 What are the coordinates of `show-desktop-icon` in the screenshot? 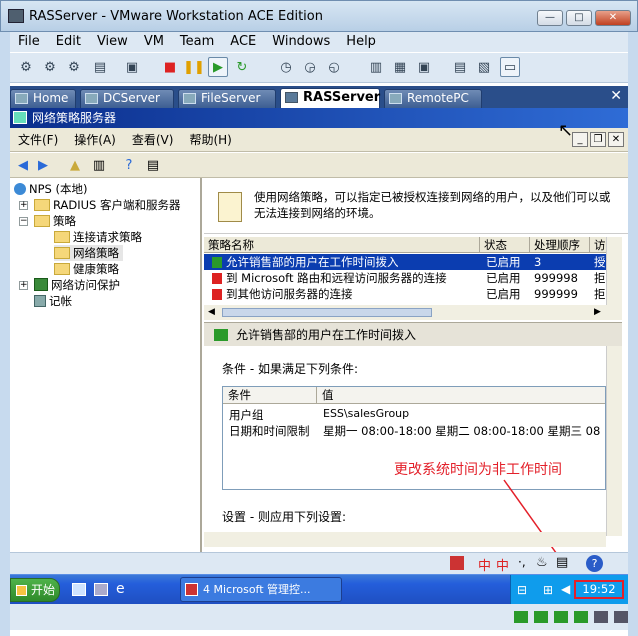 It's located at (101, 589).